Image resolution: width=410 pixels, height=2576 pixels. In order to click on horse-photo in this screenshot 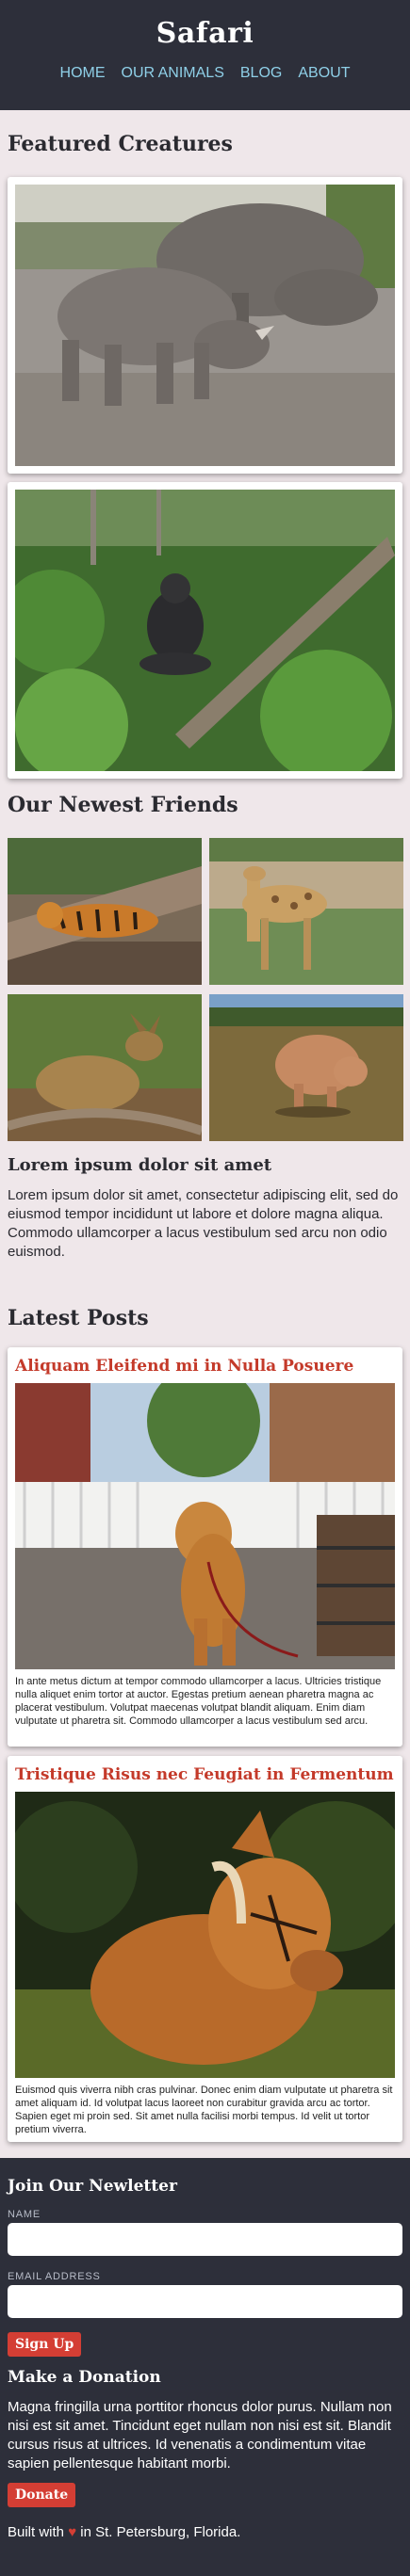, I will do `click(205, 1935)`.